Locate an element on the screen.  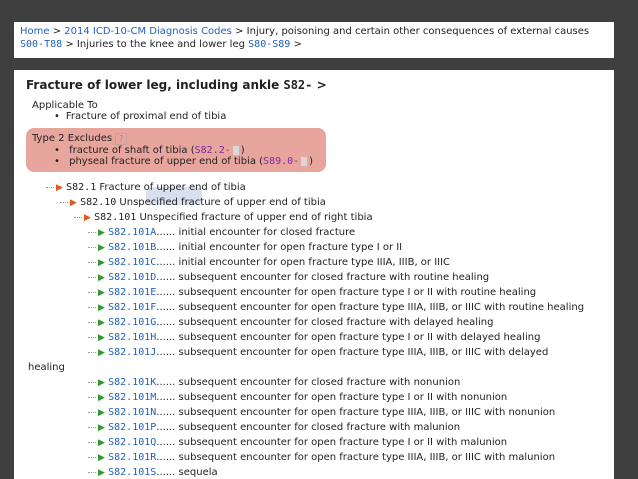
code-link: S82.101E is located at coordinates (132, 292).